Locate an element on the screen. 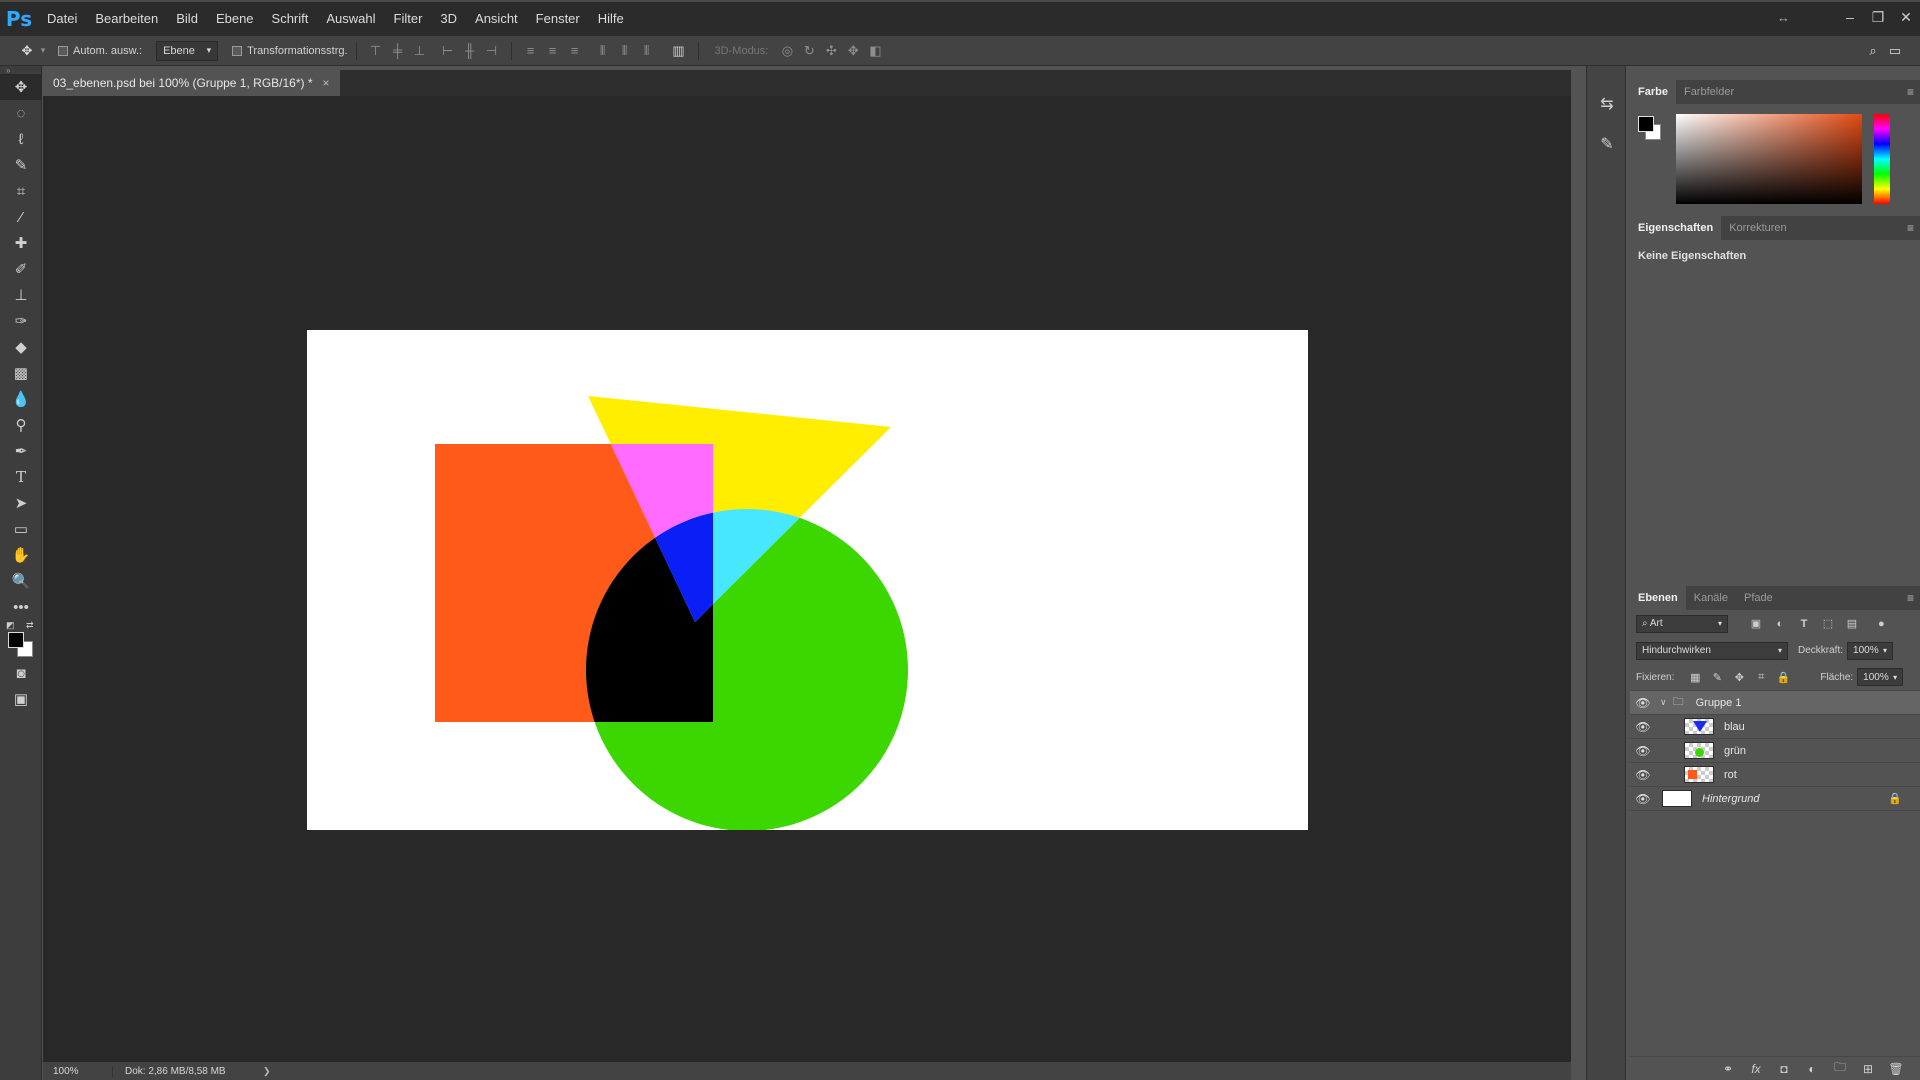  search-icon: ⌕ is located at coordinates (1873, 51).